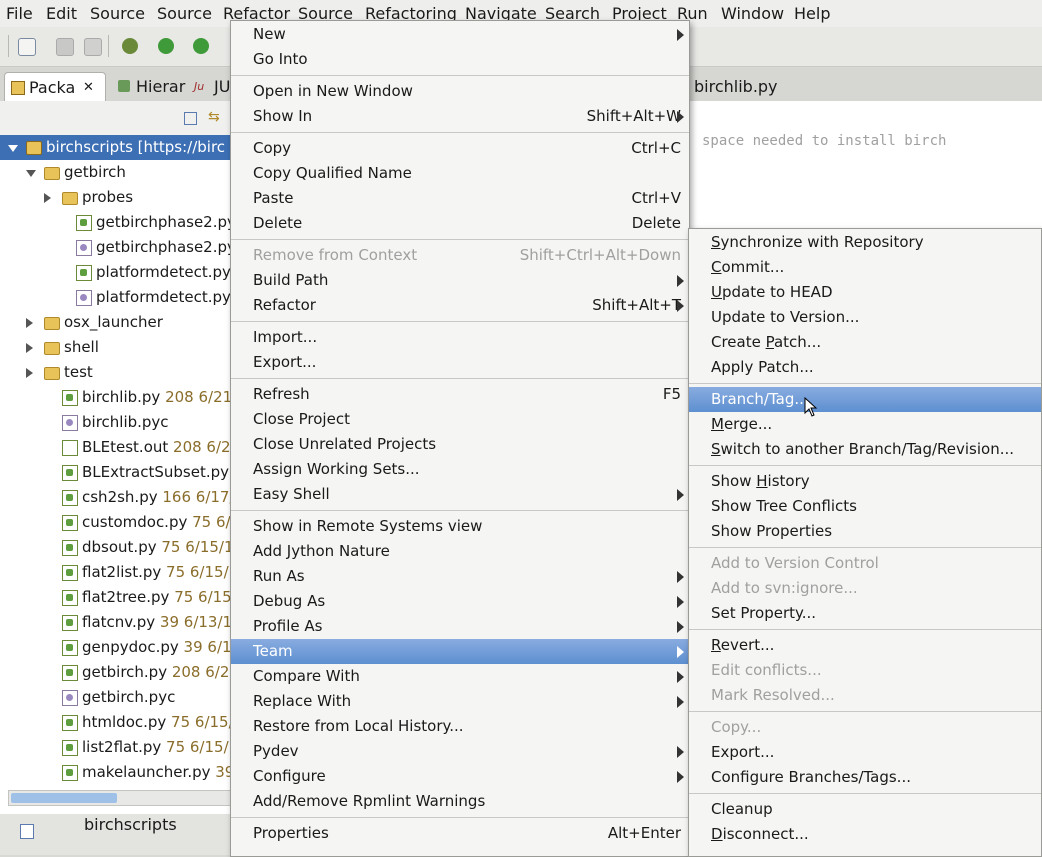 The height and width of the screenshot is (857, 1042). What do you see at coordinates (116, 397) in the screenshot?
I see `tree-item: birchlib.py 208 6/21/` at bounding box center [116, 397].